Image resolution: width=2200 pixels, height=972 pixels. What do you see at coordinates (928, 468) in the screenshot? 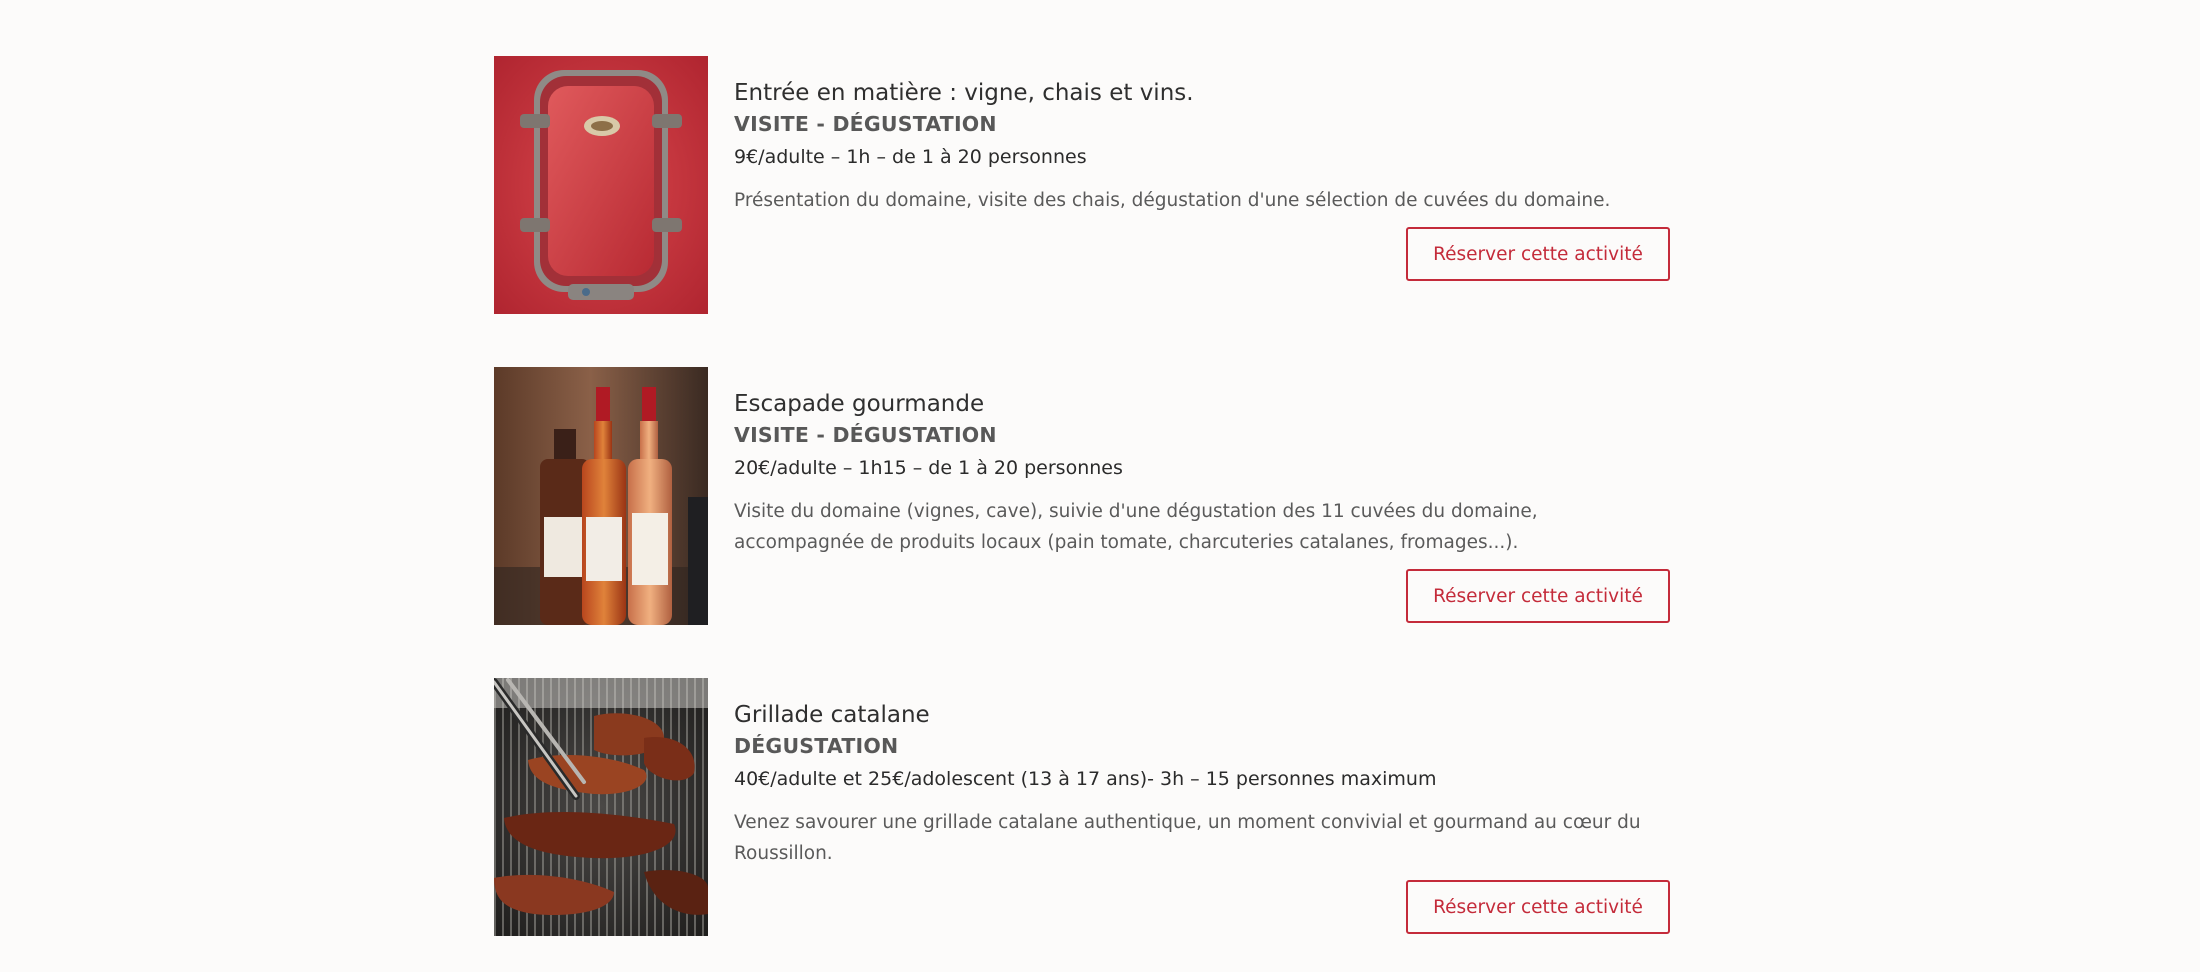
I see `activity-meta: 20€/adulte – 1h15 – de 1 à 20 personnes` at bounding box center [928, 468].